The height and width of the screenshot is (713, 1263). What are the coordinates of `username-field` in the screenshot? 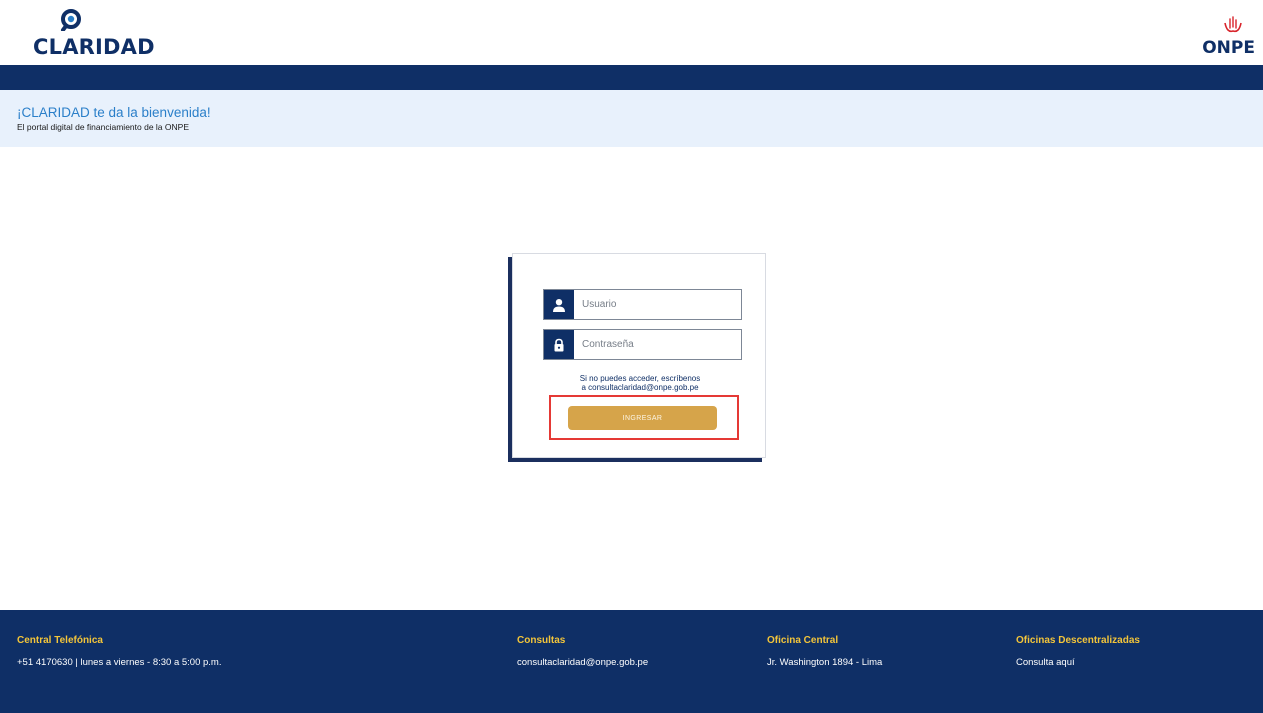 It's located at (642, 304).